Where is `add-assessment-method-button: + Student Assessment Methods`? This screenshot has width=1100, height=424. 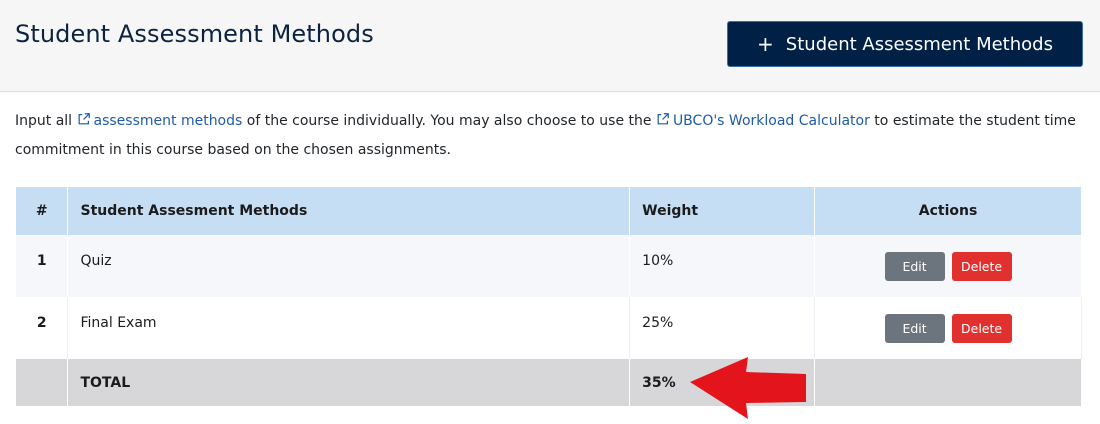
add-assessment-method-button: + Student Assessment Methods is located at coordinates (905, 44).